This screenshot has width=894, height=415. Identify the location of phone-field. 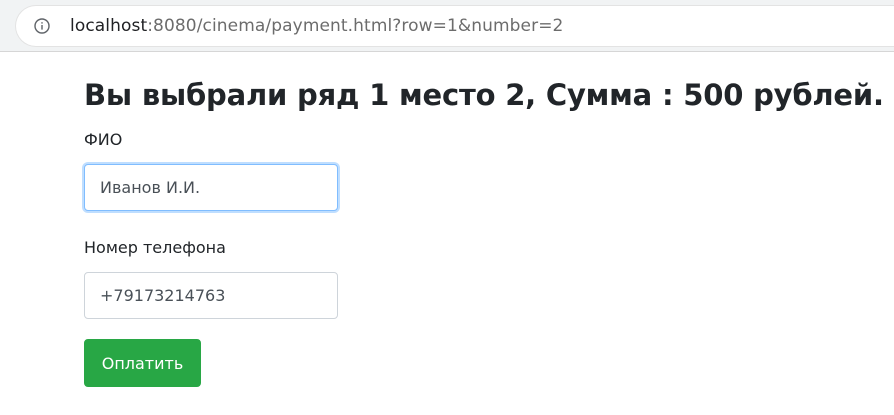
(211, 295).